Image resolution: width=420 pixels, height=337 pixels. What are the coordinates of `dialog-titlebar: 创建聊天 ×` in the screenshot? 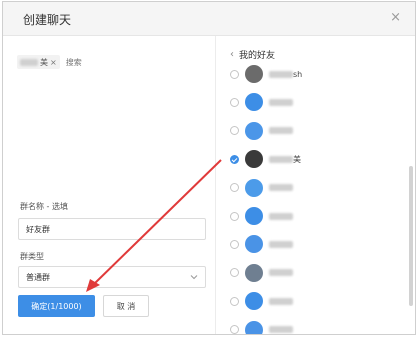 It's located at (209, 19).